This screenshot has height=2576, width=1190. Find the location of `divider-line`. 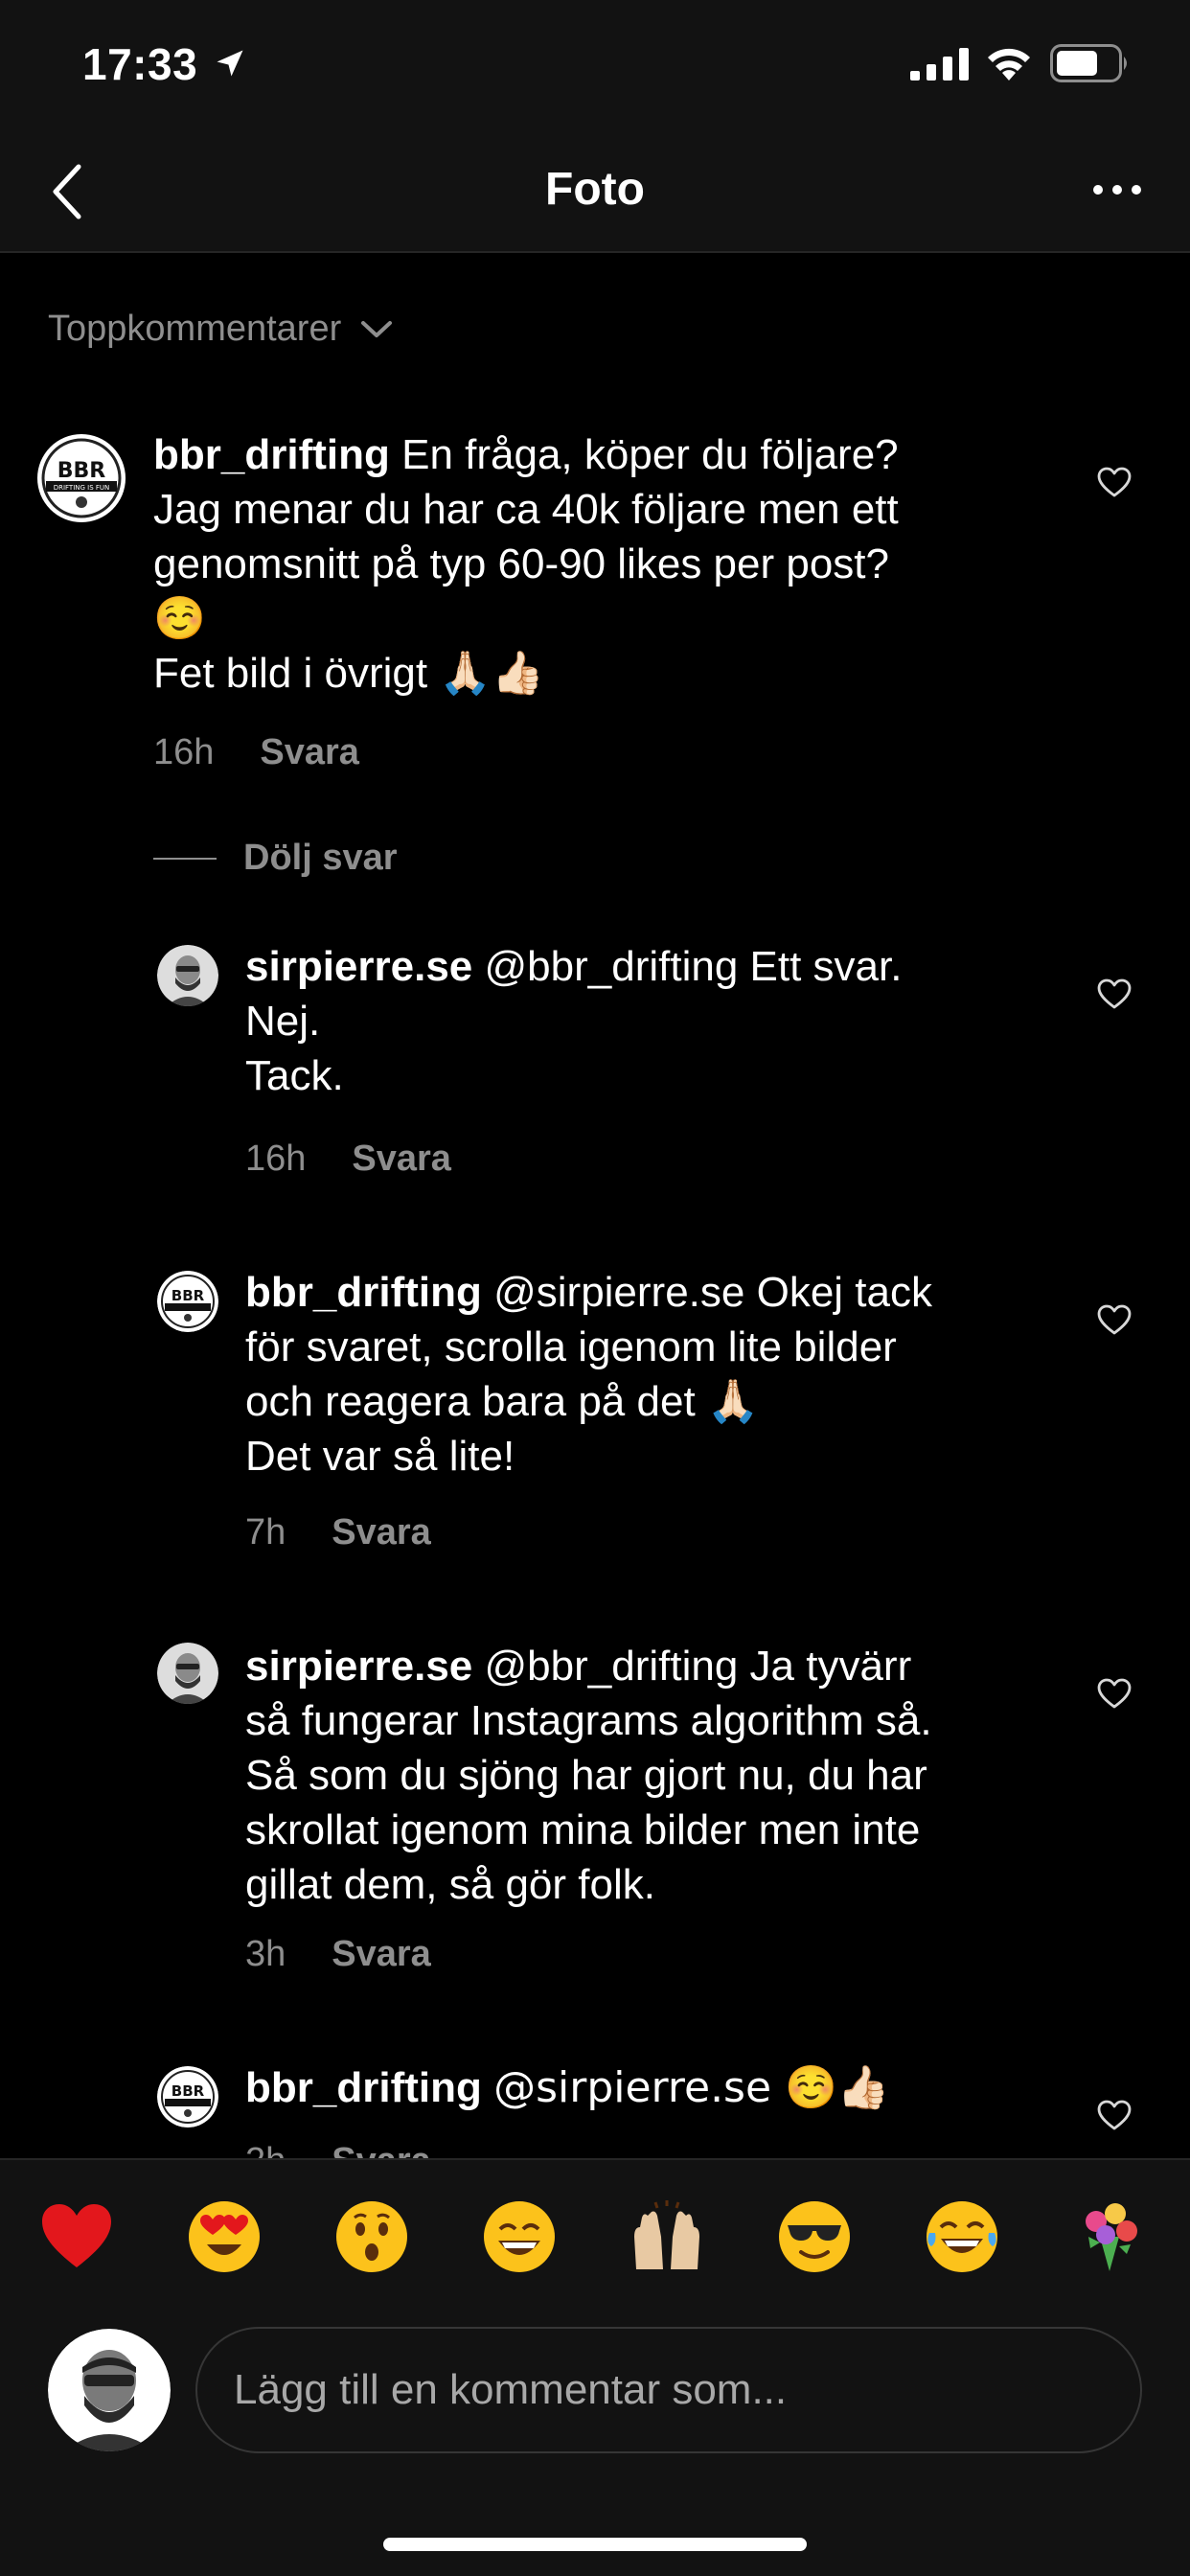

divider-line is located at coordinates (185, 858).